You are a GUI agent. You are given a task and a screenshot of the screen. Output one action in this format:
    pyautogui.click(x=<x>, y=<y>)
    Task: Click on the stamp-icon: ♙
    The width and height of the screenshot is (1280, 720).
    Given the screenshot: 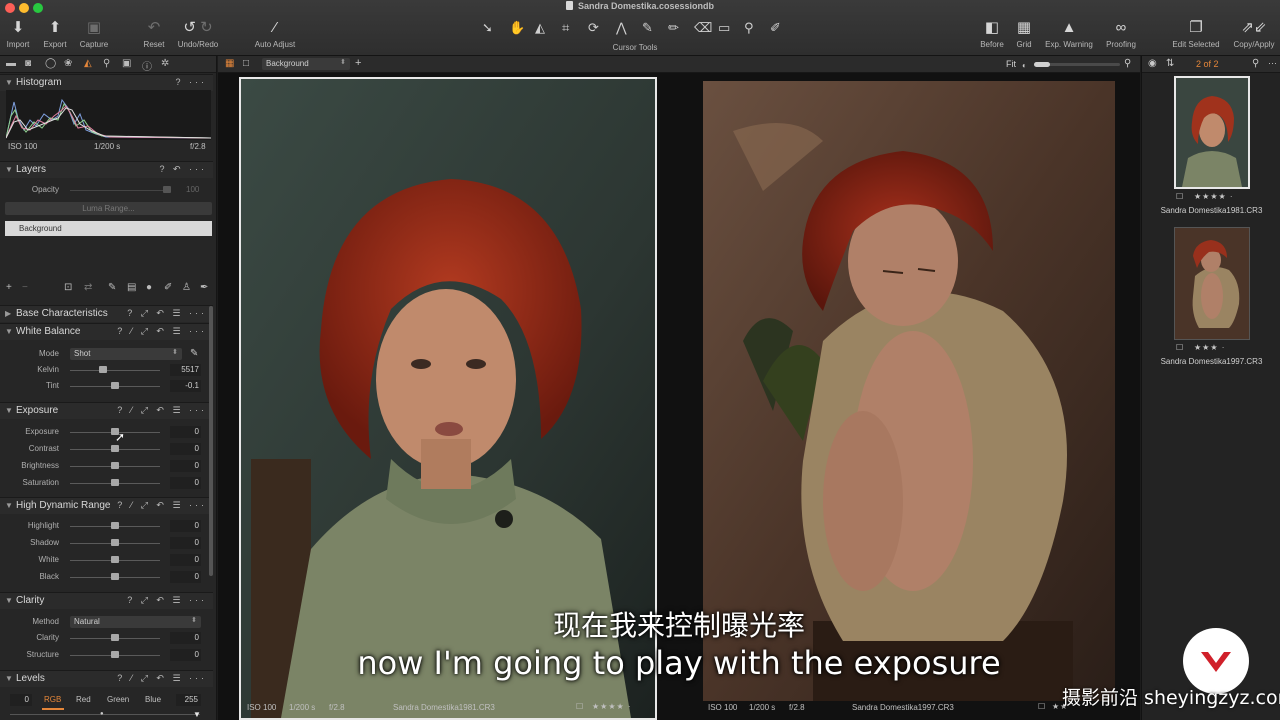 What is the action you would take?
    pyautogui.click(x=186, y=287)
    